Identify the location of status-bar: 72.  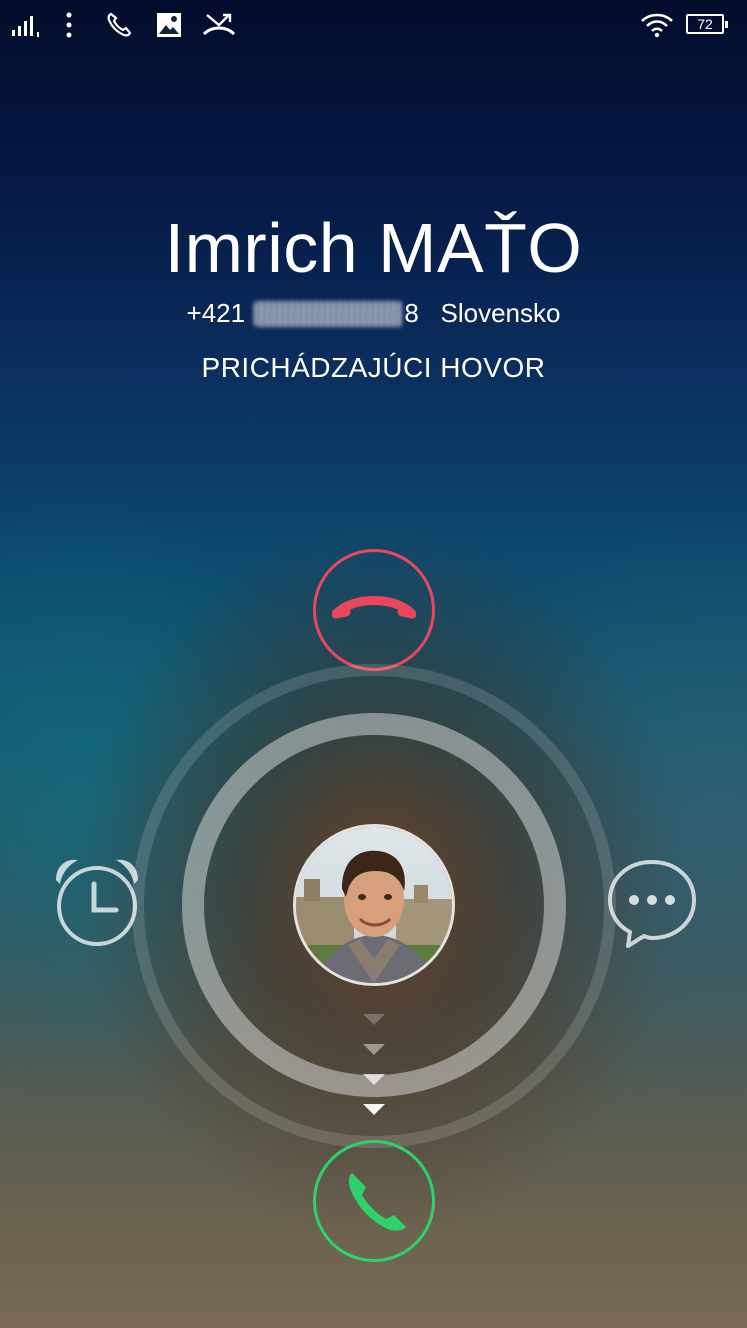
(373, 26).